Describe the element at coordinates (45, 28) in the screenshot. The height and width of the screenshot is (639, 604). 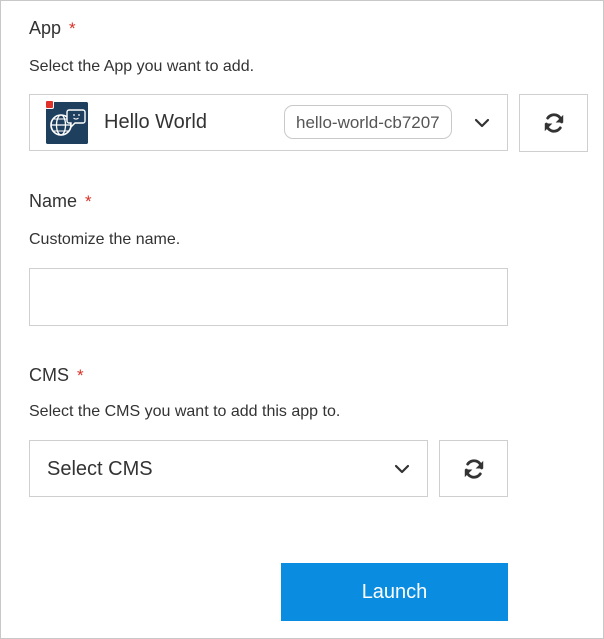
I see `app-label-text: App` at that location.